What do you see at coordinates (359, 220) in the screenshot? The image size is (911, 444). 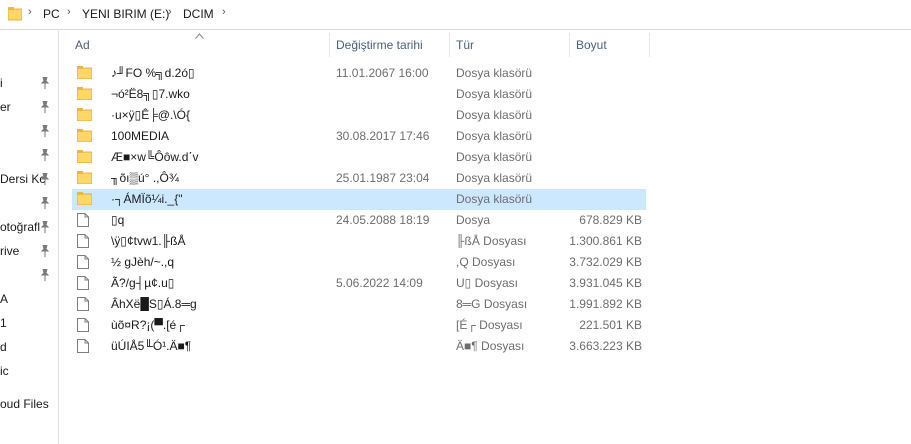 I see `table-row: ▯q 24.05.2088 18:19 Dosya 678.829 KB` at bounding box center [359, 220].